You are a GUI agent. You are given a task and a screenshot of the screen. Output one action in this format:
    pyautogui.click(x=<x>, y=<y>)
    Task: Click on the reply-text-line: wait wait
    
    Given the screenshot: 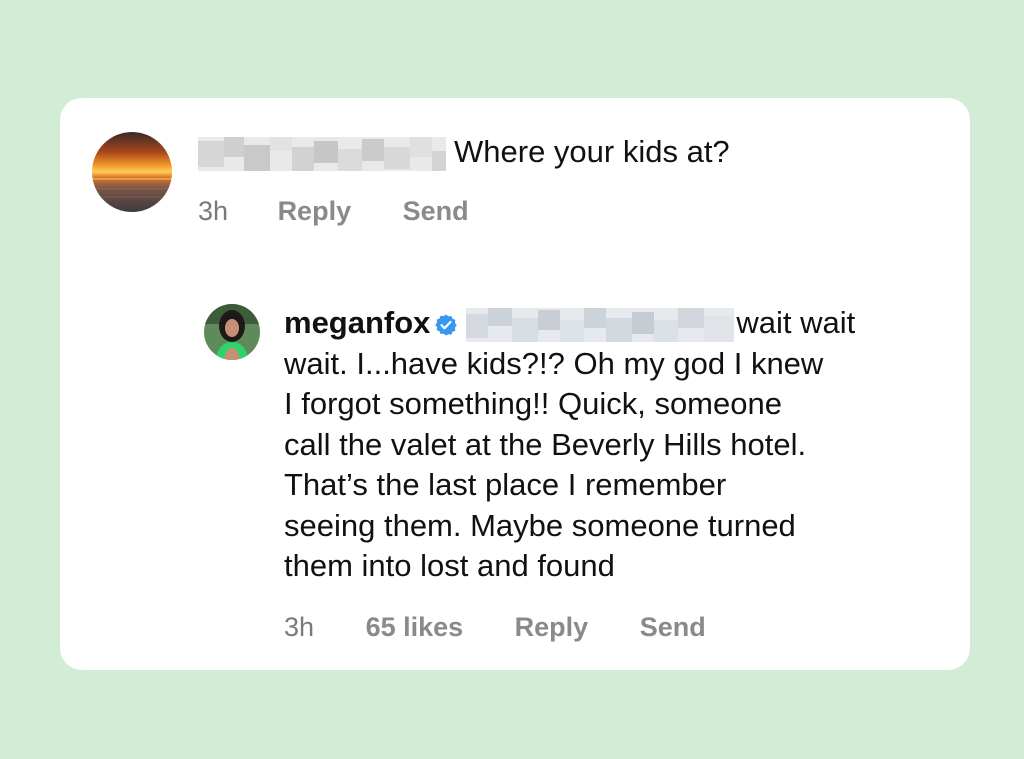 What is the action you would take?
    pyautogui.click(x=796, y=322)
    